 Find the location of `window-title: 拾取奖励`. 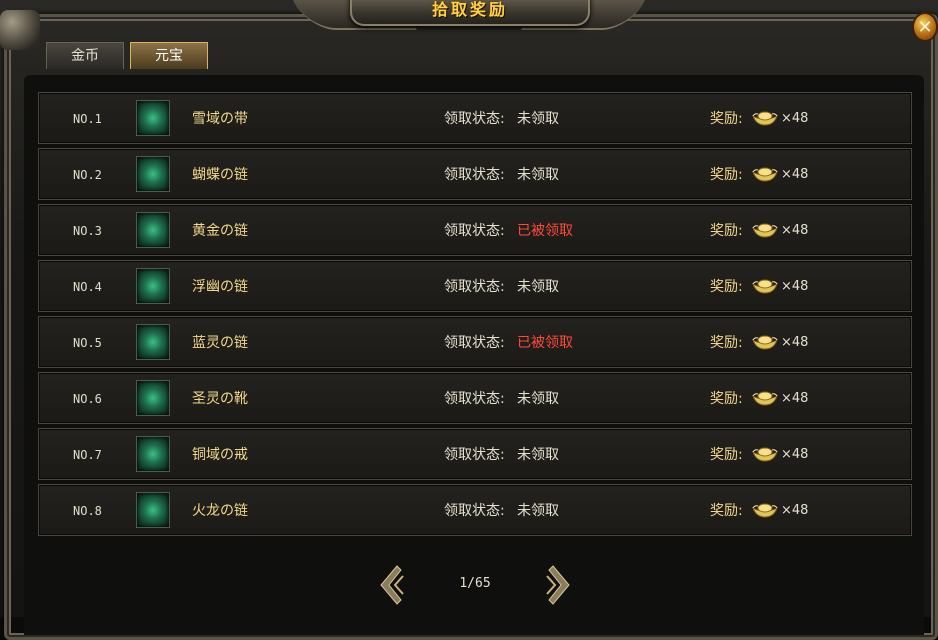

window-title: 拾取奖励 is located at coordinates (469, 9).